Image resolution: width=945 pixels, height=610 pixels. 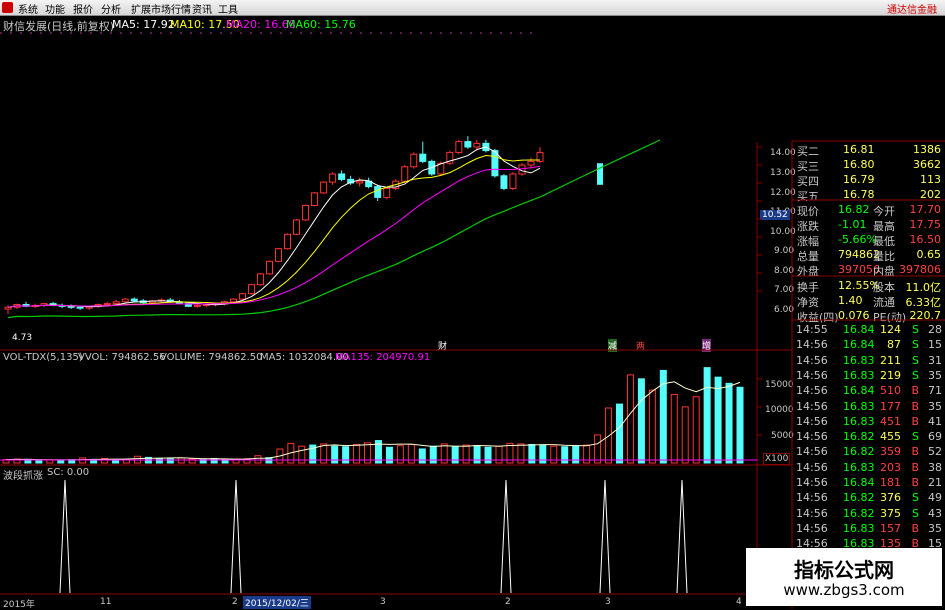 I want to click on watermark-url: www.zbgs3.com, so click(x=844, y=590).